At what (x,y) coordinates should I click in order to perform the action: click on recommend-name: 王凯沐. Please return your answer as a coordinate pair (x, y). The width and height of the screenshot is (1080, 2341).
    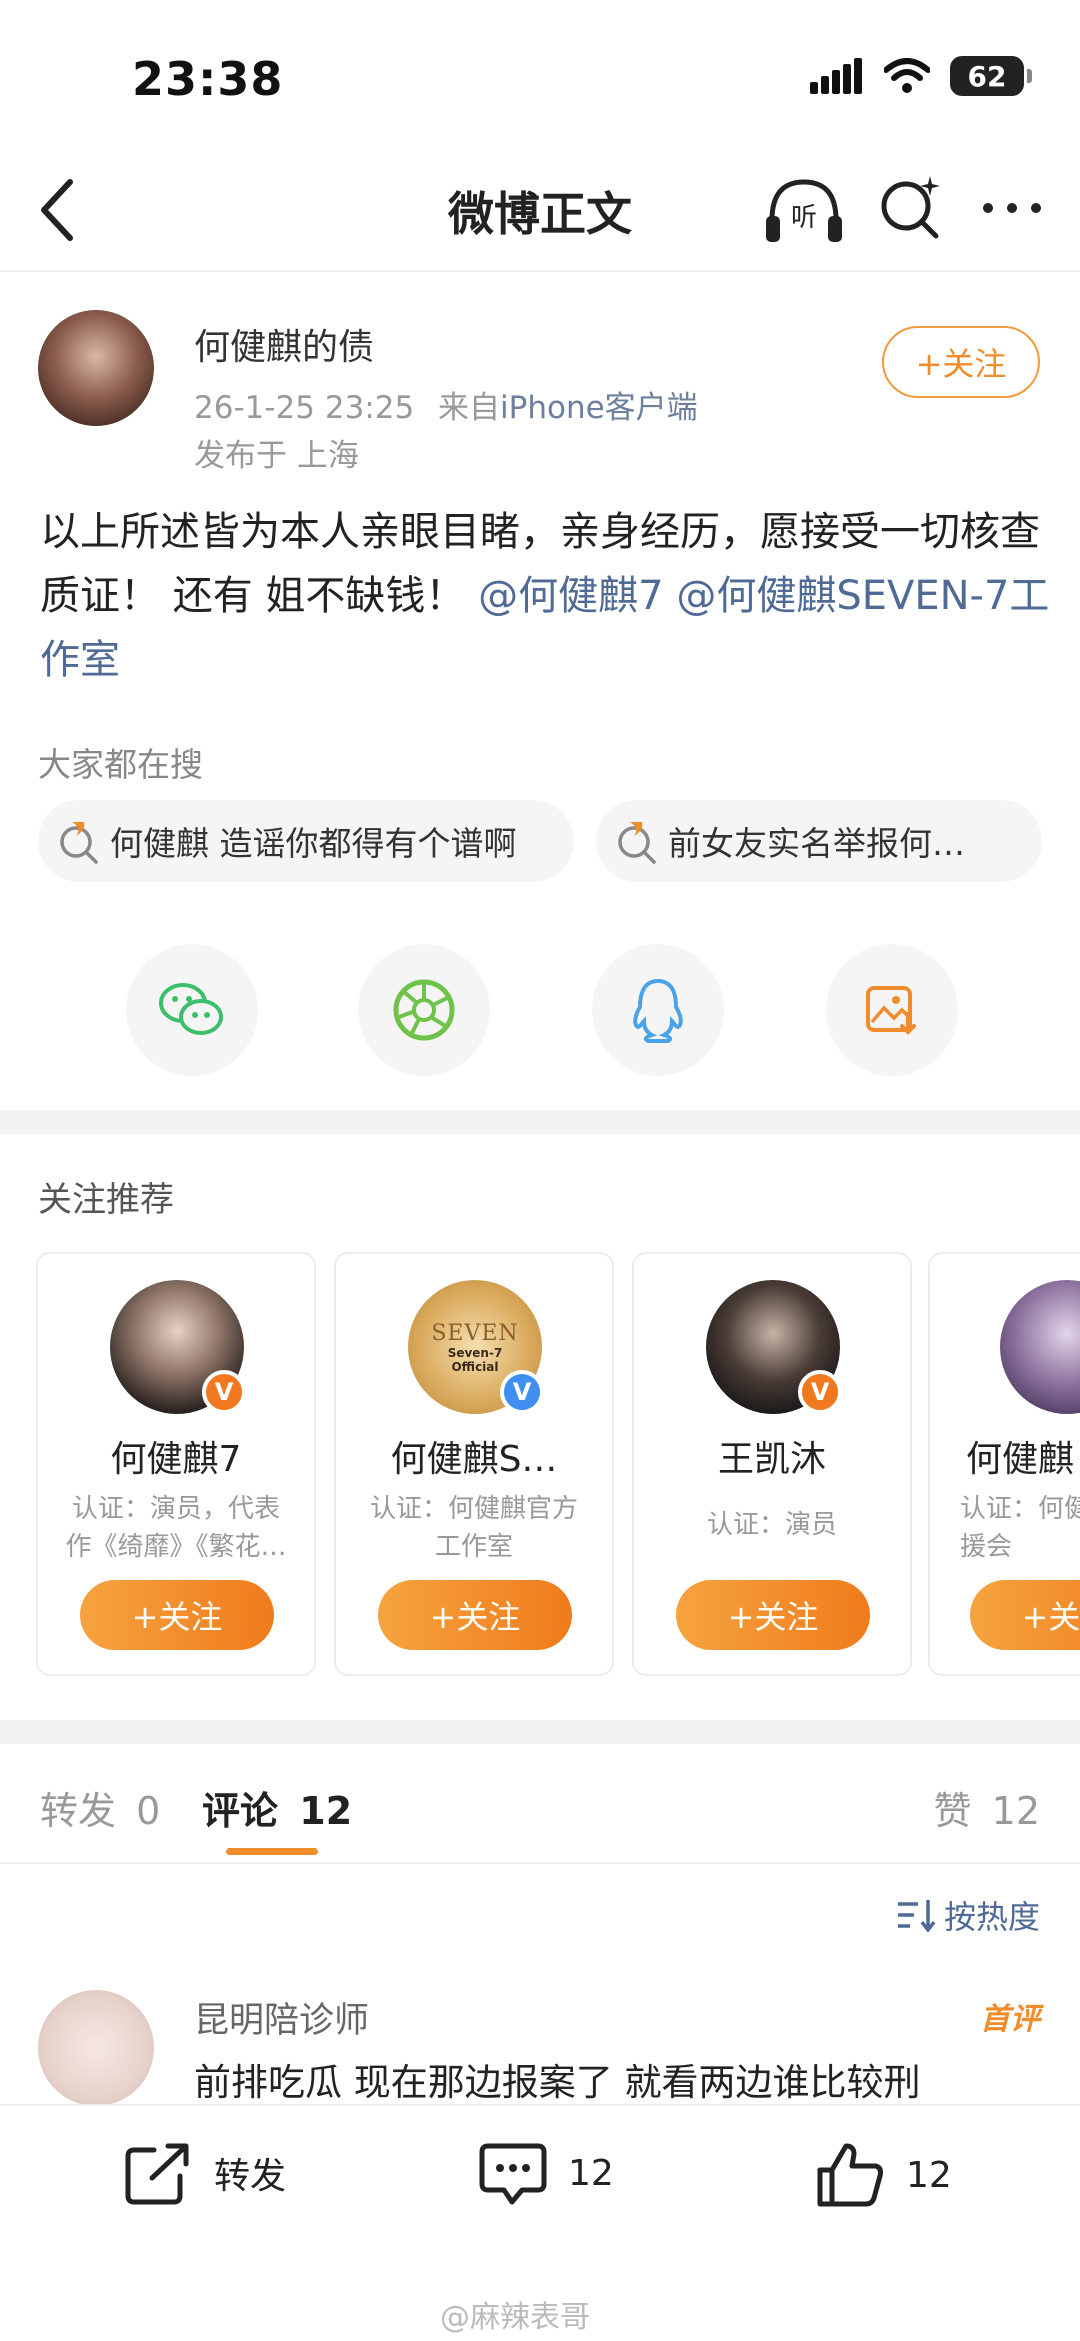
    Looking at the image, I should click on (772, 1456).